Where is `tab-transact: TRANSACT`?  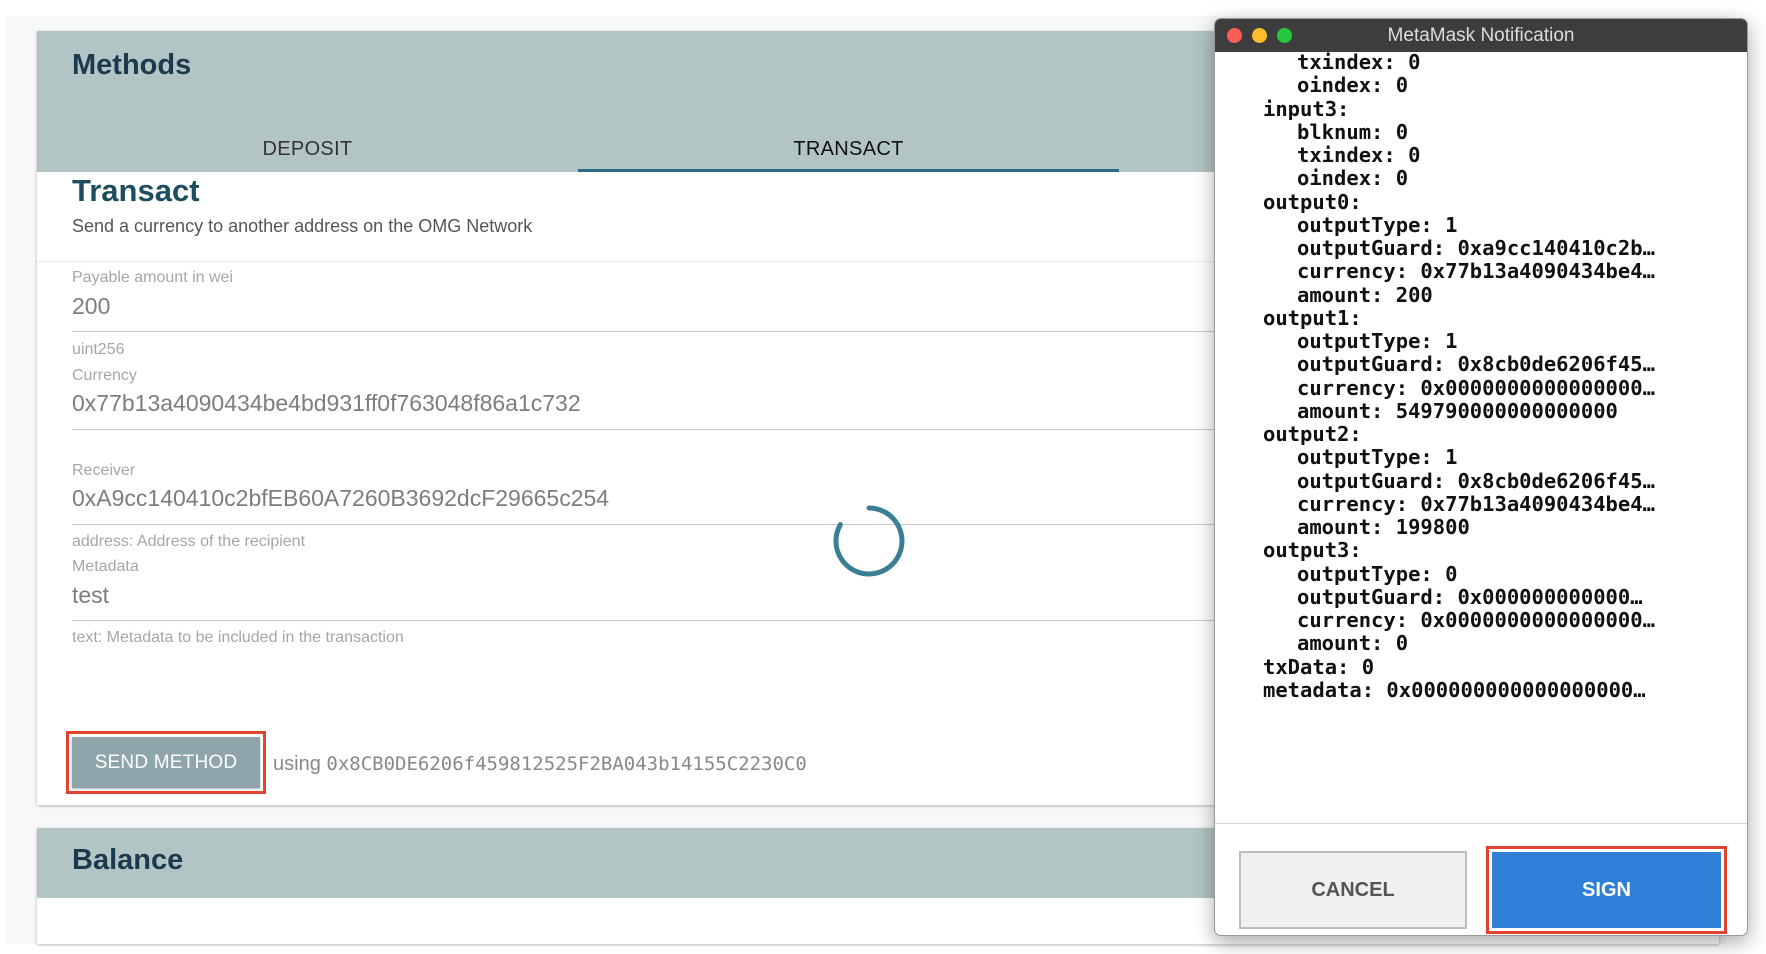
tab-transact: TRANSACT is located at coordinates (848, 149).